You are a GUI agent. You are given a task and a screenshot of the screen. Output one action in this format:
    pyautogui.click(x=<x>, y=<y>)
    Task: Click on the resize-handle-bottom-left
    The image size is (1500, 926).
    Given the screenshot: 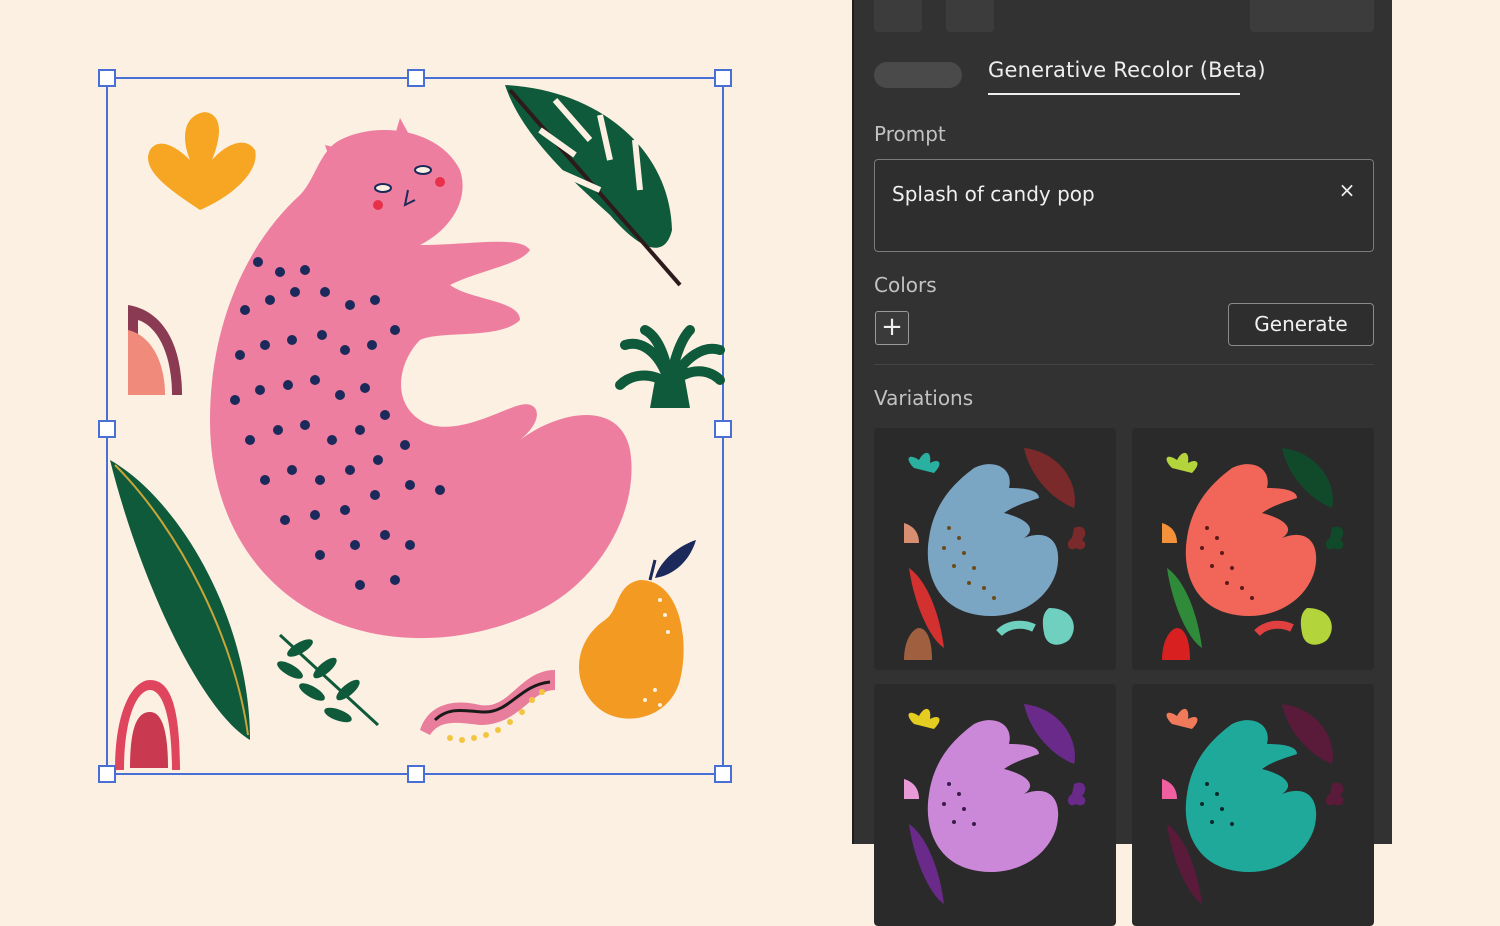 What is the action you would take?
    pyautogui.click(x=107, y=774)
    